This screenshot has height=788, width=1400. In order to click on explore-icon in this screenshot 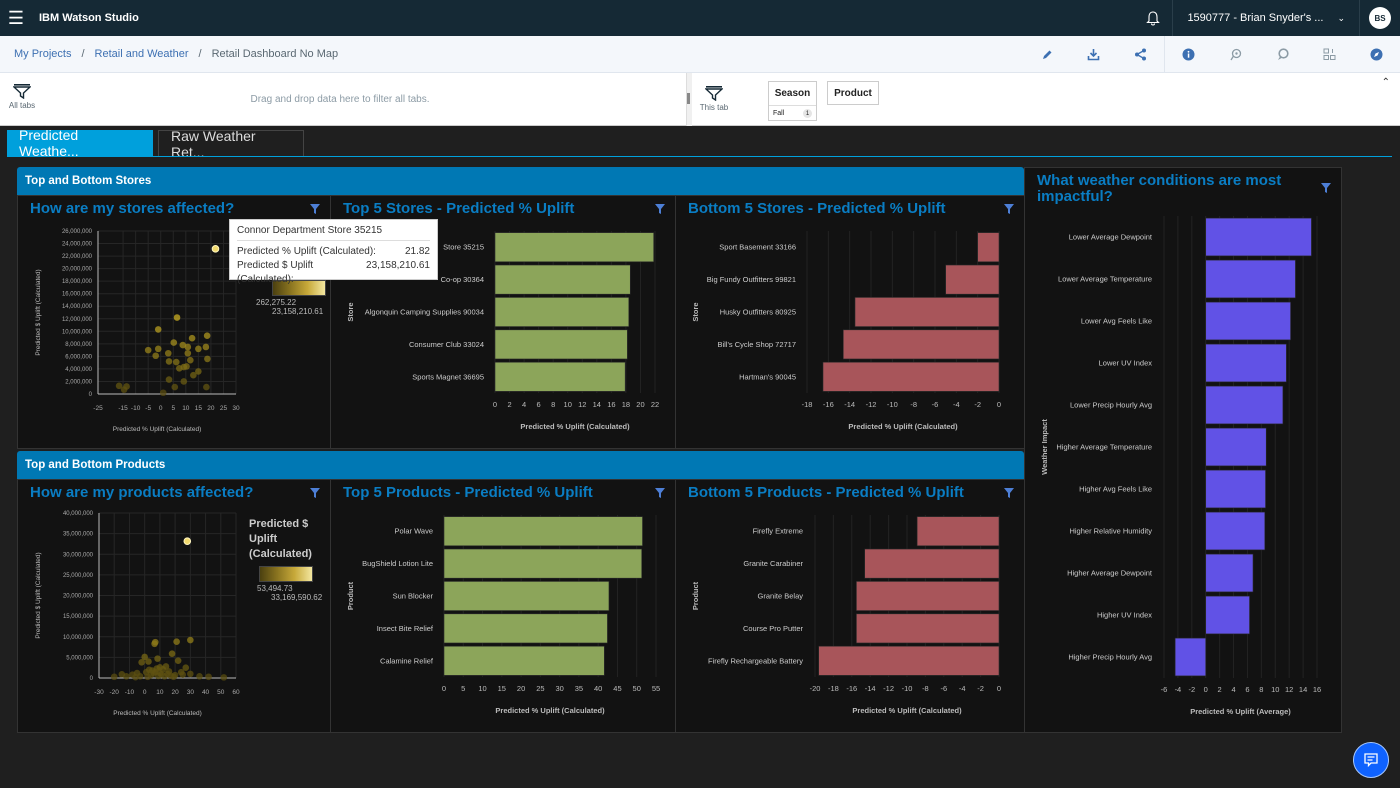, I will do `click(1376, 54)`.